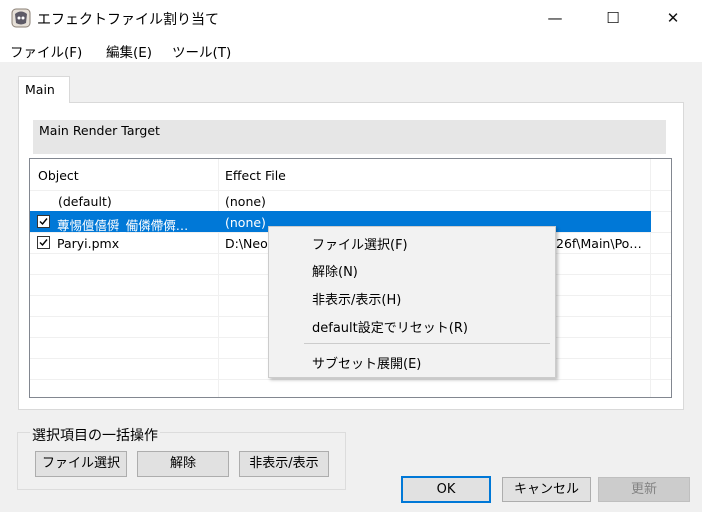 The image size is (702, 512). Describe the element at coordinates (95, 435) in the screenshot. I see `batch-operation-title: 選択項目の一括操作` at that location.